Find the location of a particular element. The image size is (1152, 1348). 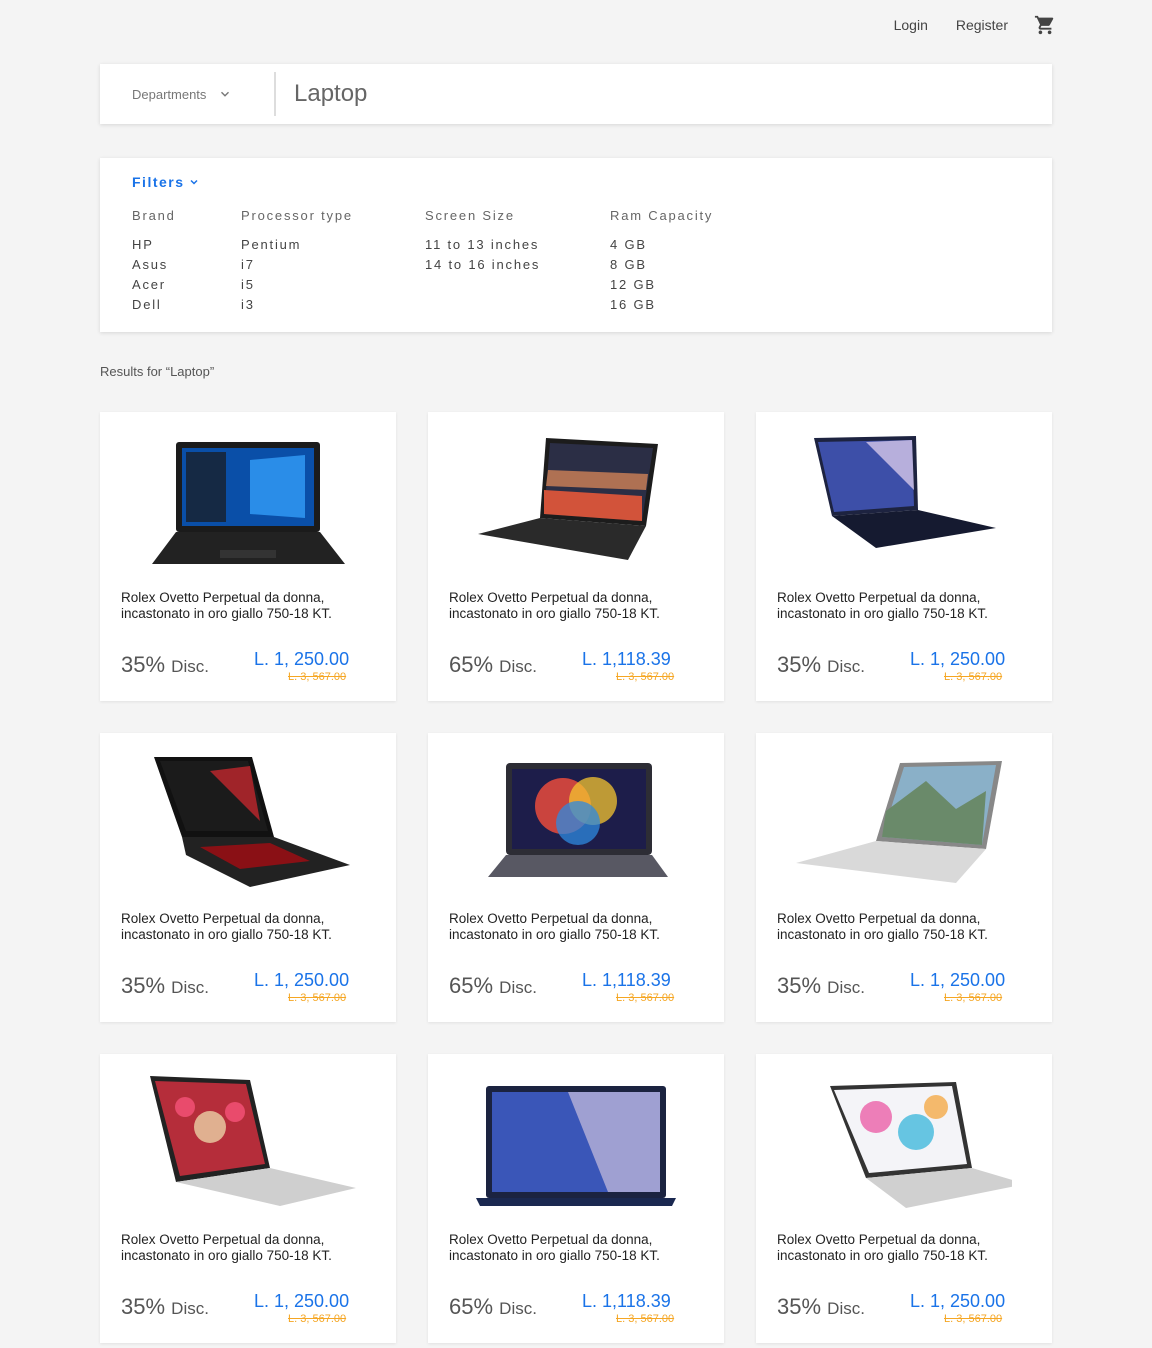

filter-option: i5 is located at coordinates (333, 285).